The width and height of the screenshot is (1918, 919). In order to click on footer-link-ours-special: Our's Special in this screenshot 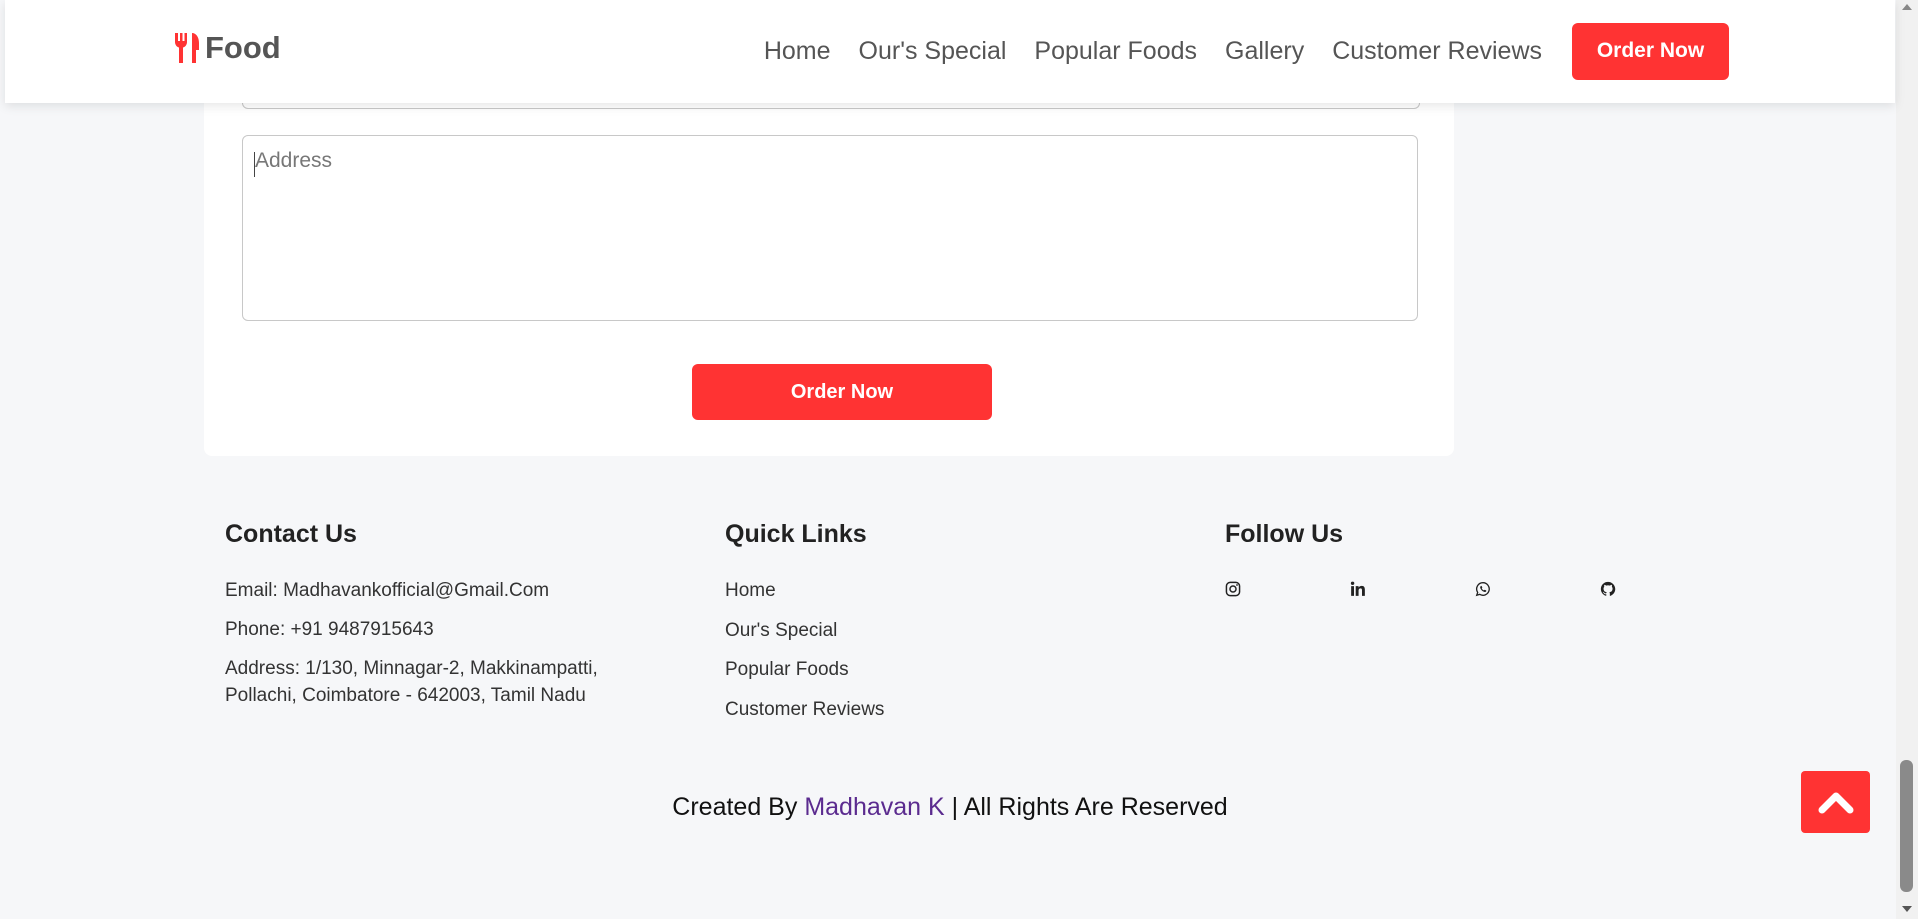, I will do `click(875, 637)`.